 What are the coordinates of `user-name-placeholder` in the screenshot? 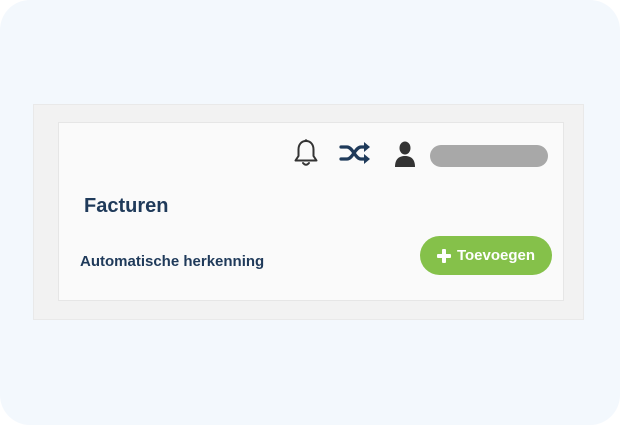 It's located at (489, 156).